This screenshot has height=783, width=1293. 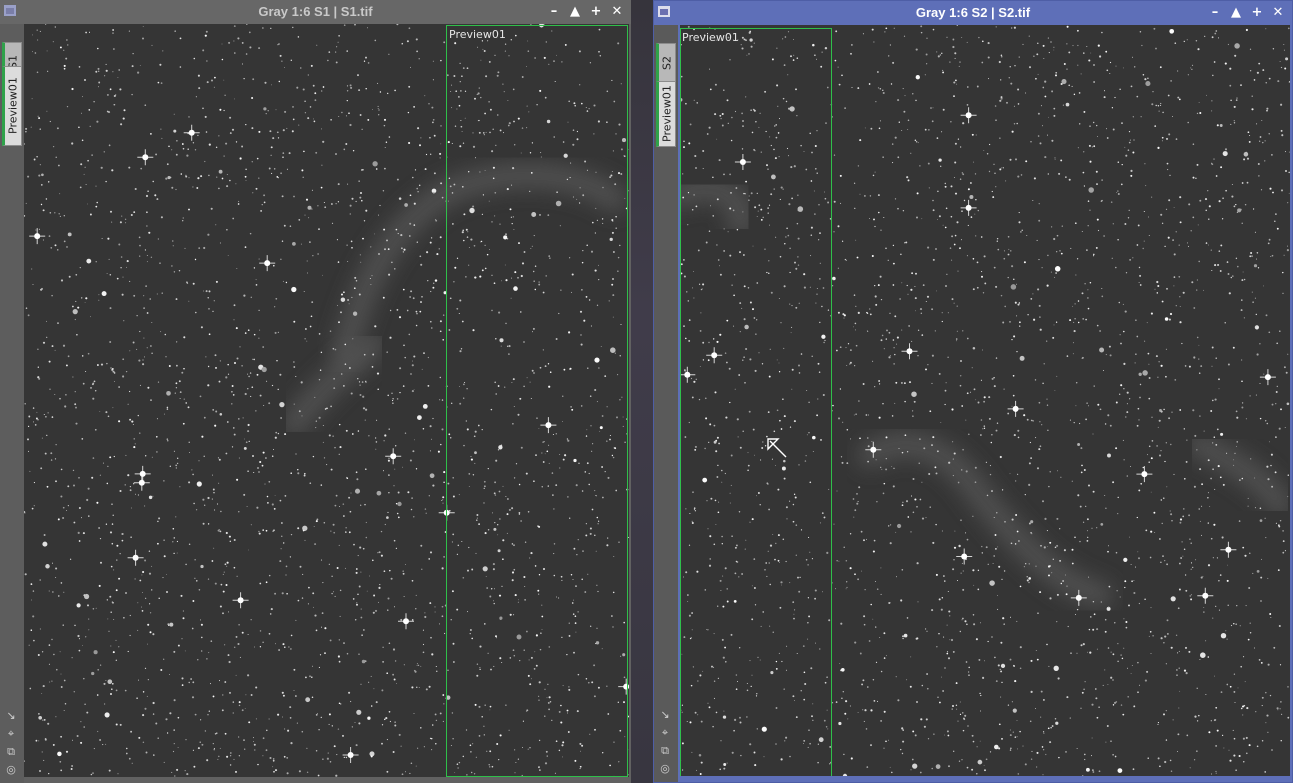 I want to click on window-title: Gray 1:6 S1 | S1.tif, so click(x=315, y=11).